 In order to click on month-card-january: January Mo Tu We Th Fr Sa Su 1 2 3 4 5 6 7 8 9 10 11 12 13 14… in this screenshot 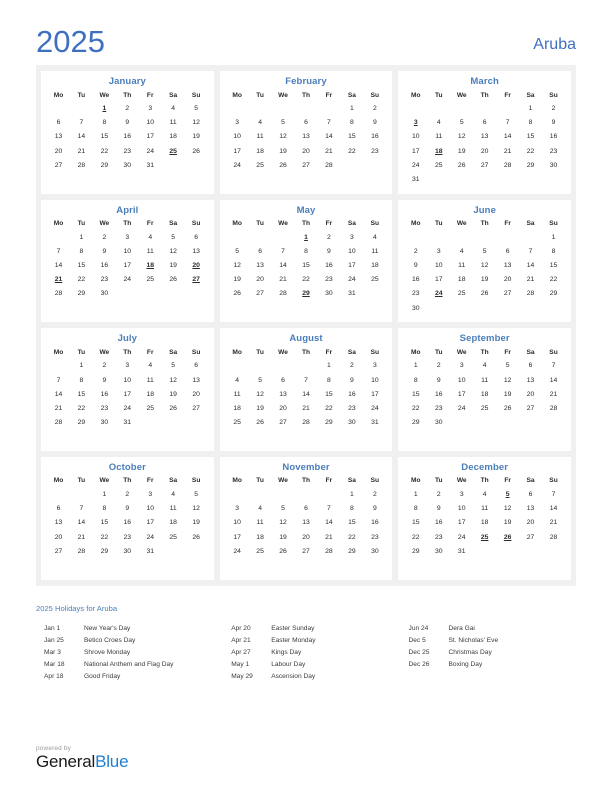, I will do `click(127, 132)`.